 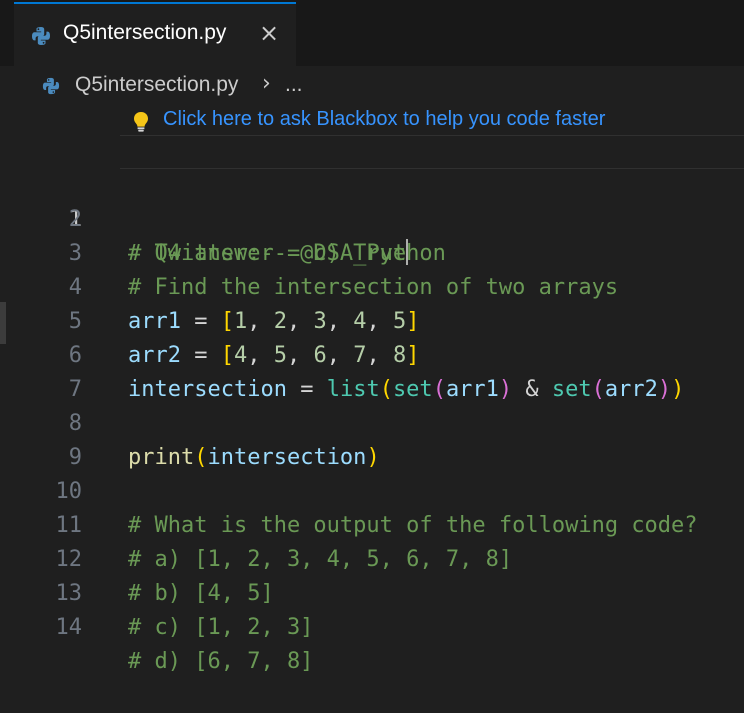 What do you see at coordinates (372, 285) in the screenshot?
I see `code-line: 4 arr1 = [1, 2, 3, 4, 5]` at bounding box center [372, 285].